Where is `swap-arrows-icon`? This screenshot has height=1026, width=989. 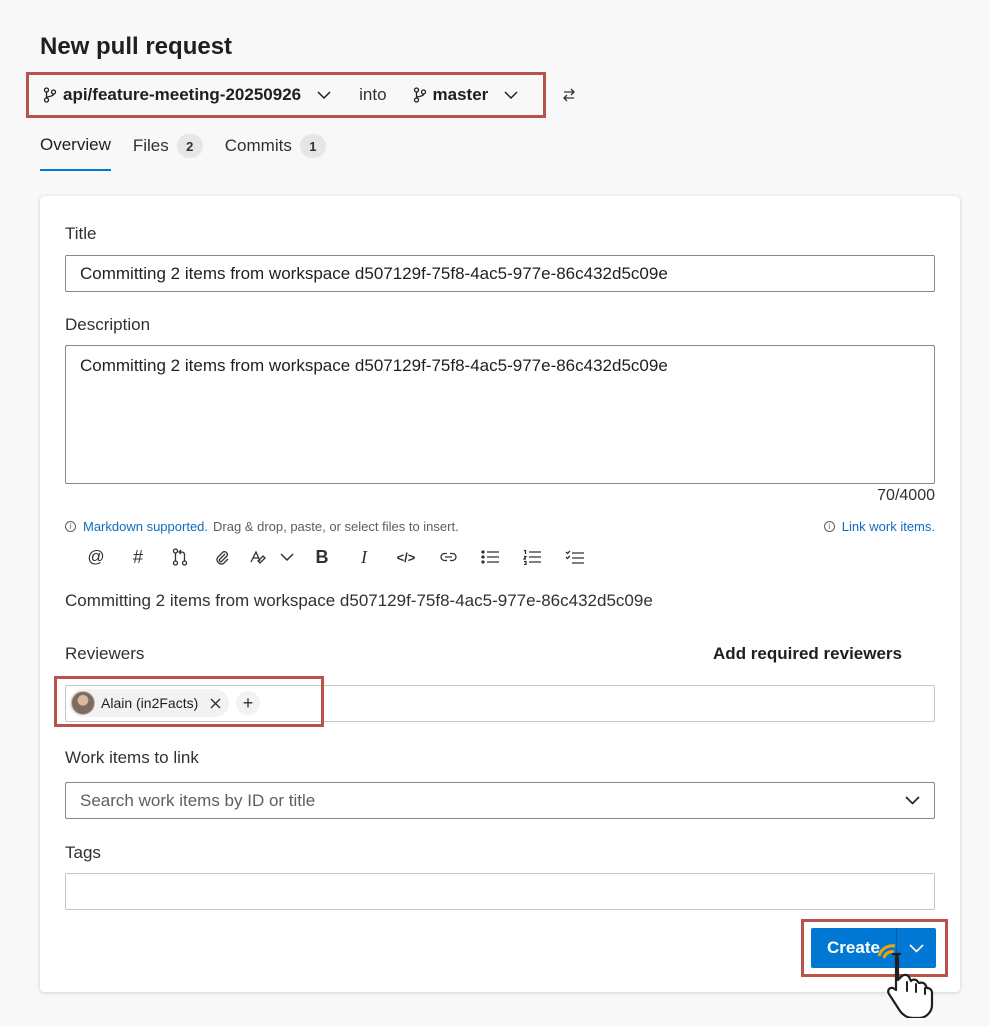 swap-arrows-icon is located at coordinates (569, 95).